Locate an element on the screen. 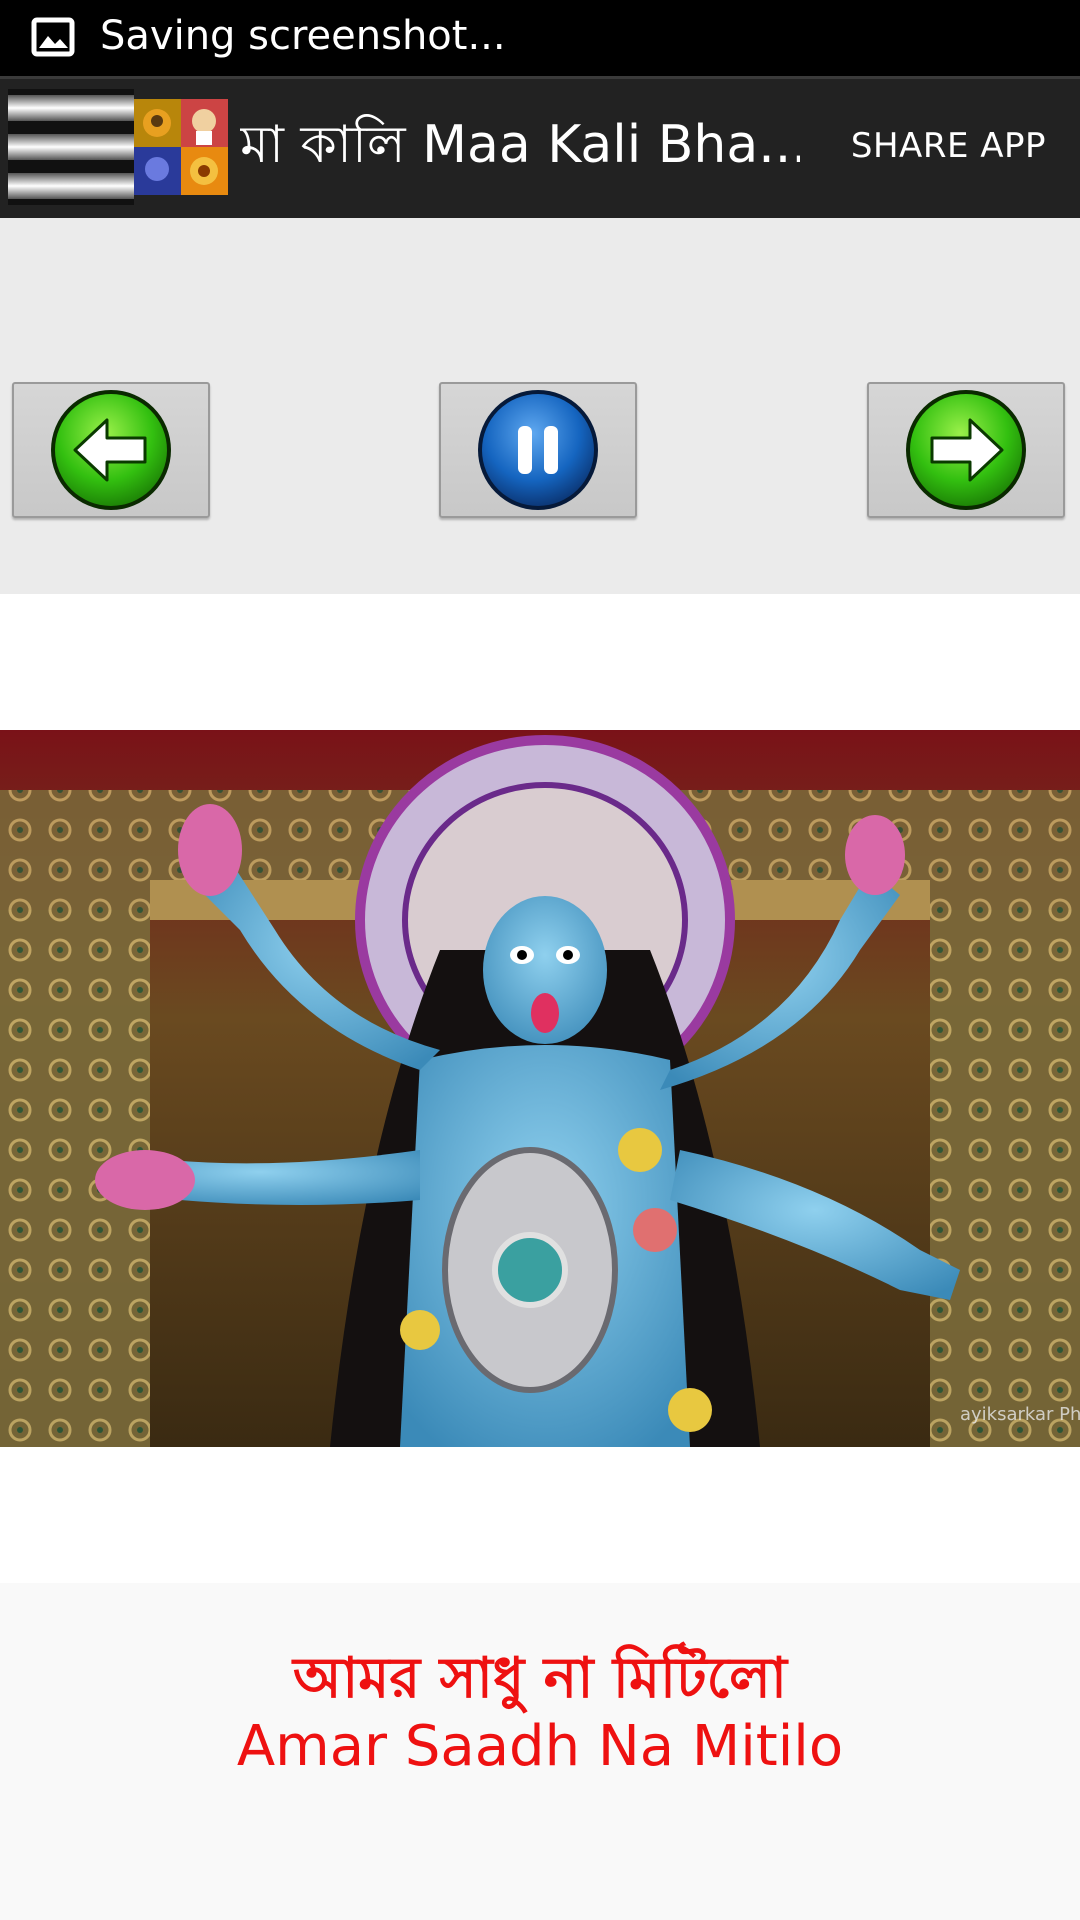 This screenshot has height=1920, width=1080. arrow-right-icon is located at coordinates (966, 450).